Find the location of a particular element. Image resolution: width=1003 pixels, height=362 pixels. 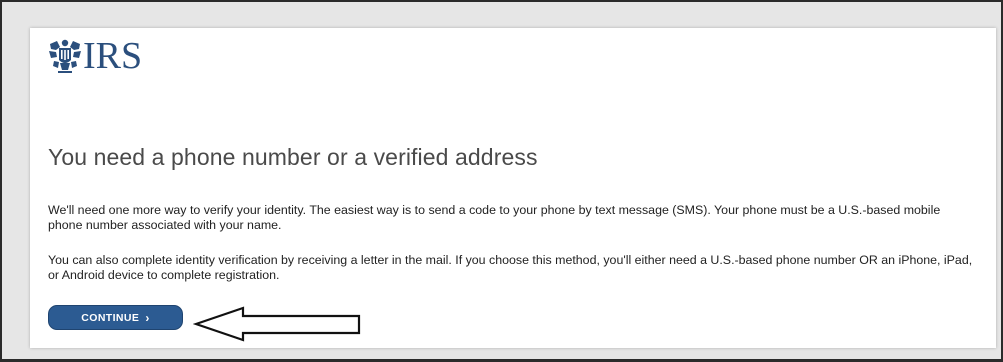

continue-button-label: CONTINUE is located at coordinates (110, 317).